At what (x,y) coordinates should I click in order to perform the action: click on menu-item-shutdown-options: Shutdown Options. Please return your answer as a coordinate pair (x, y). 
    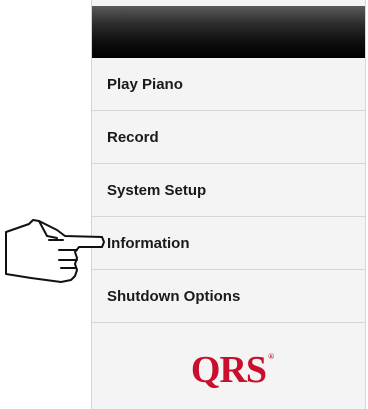
    Looking at the image, I should click on (228, 296).